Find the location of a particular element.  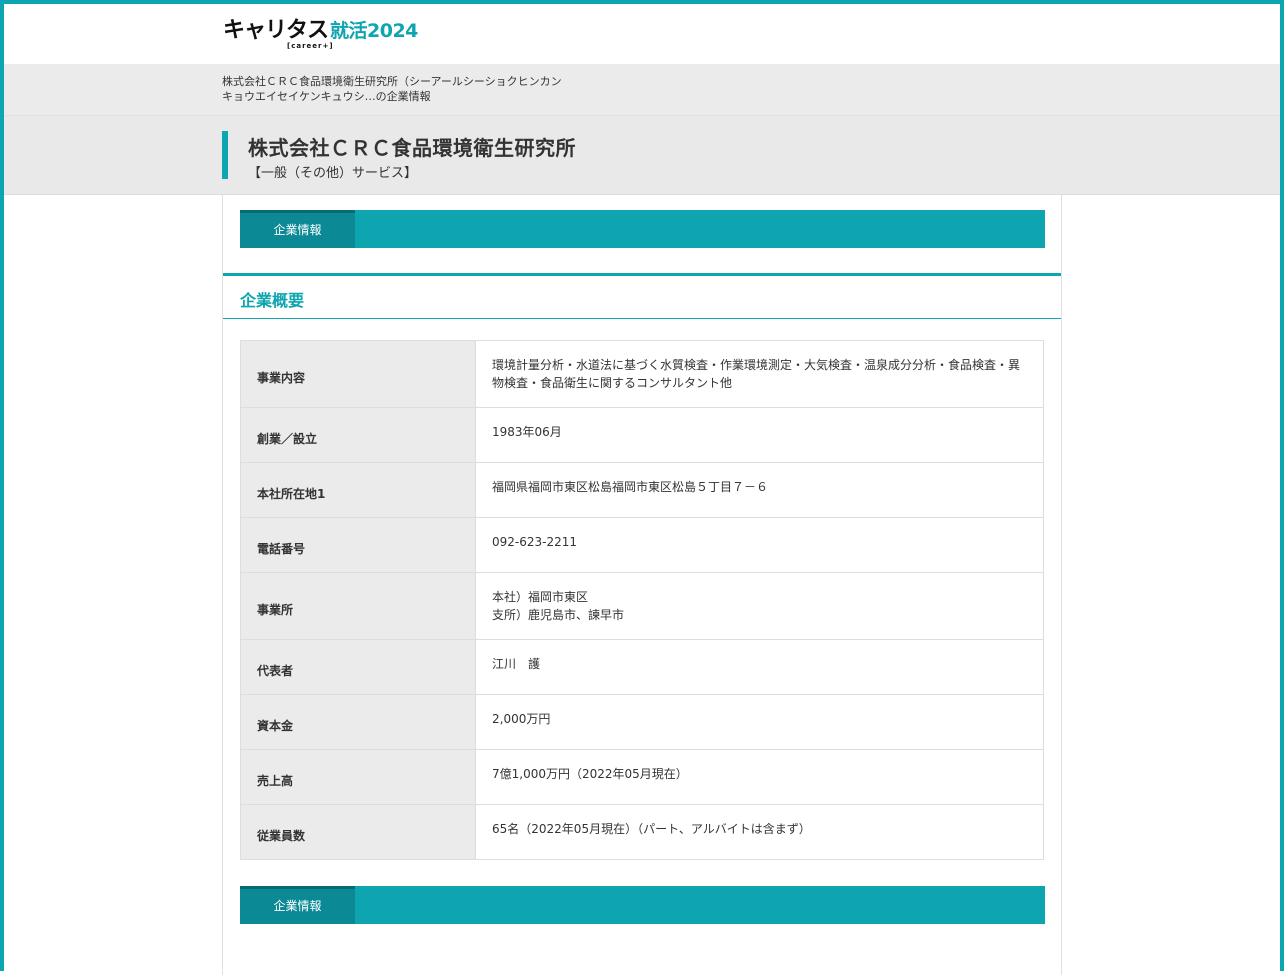

section-title: 企業概要 is located at coordinates (272, 300).